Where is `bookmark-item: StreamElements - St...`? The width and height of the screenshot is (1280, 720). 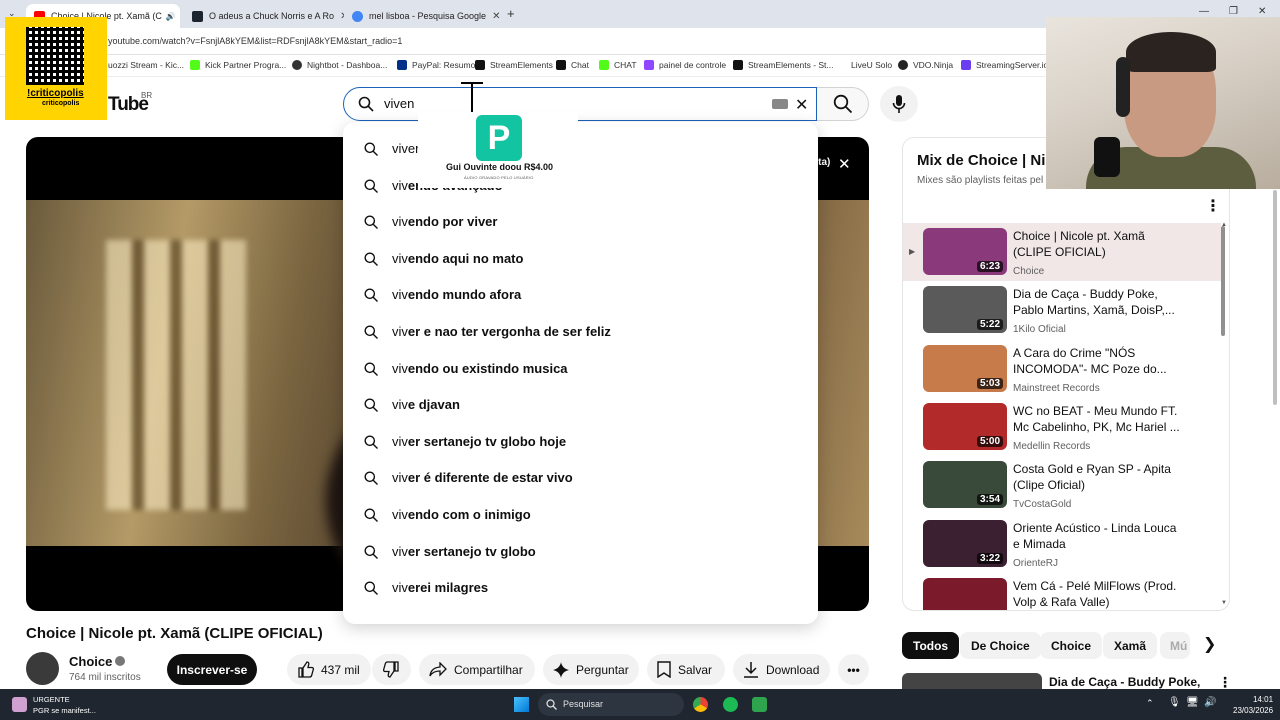
bookmark-item: StreamElements - St... is located at coordinates (783, 65).